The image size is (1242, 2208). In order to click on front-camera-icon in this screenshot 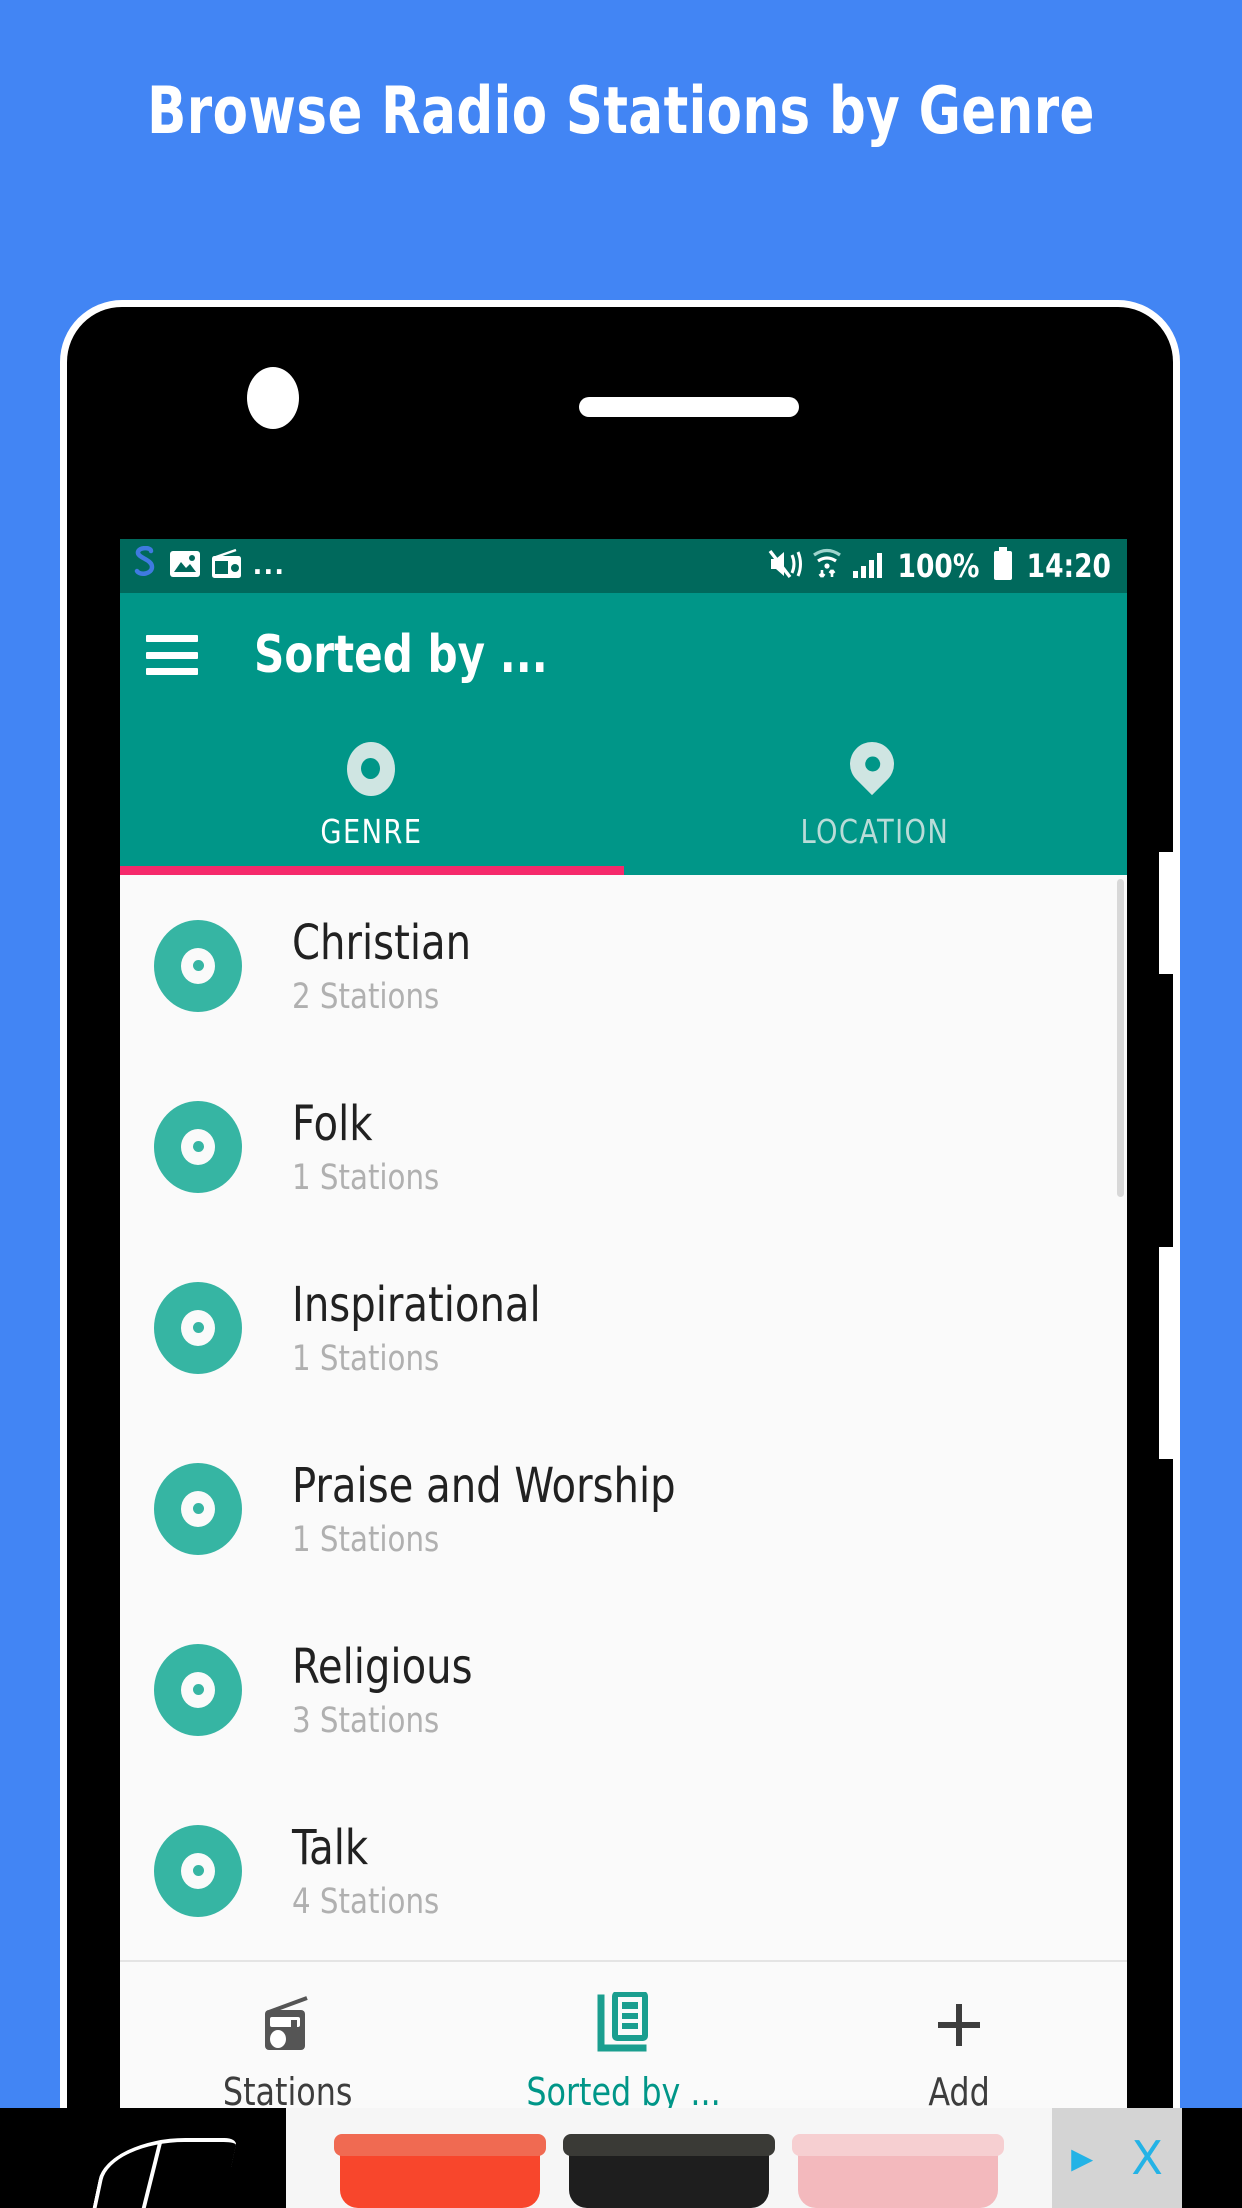, I will do `click(273, 398)`.